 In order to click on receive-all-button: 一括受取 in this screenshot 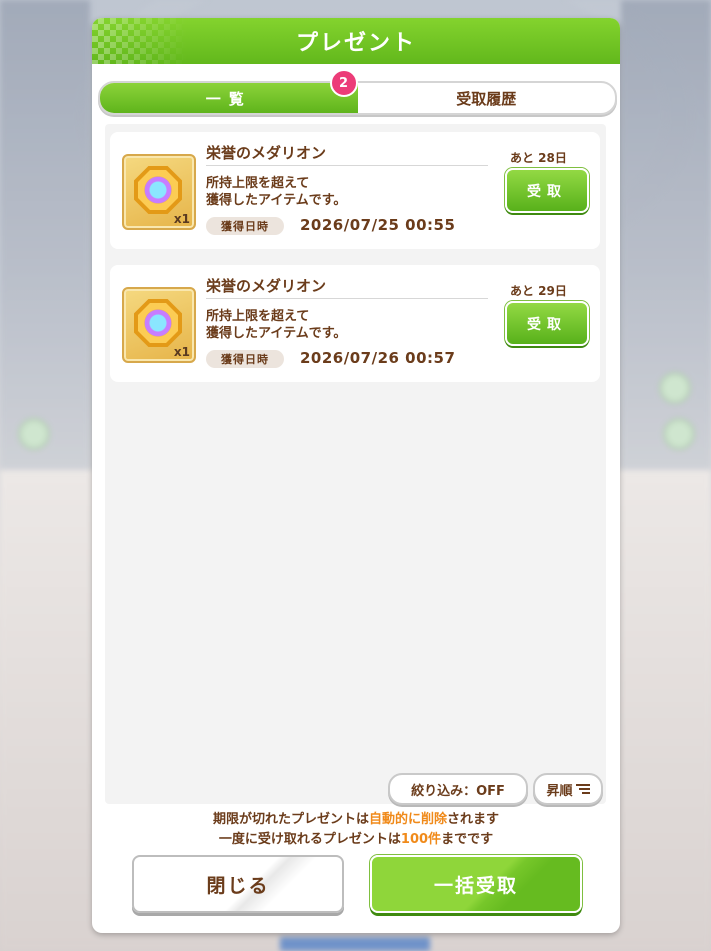, I will do `click(476, 884)`.